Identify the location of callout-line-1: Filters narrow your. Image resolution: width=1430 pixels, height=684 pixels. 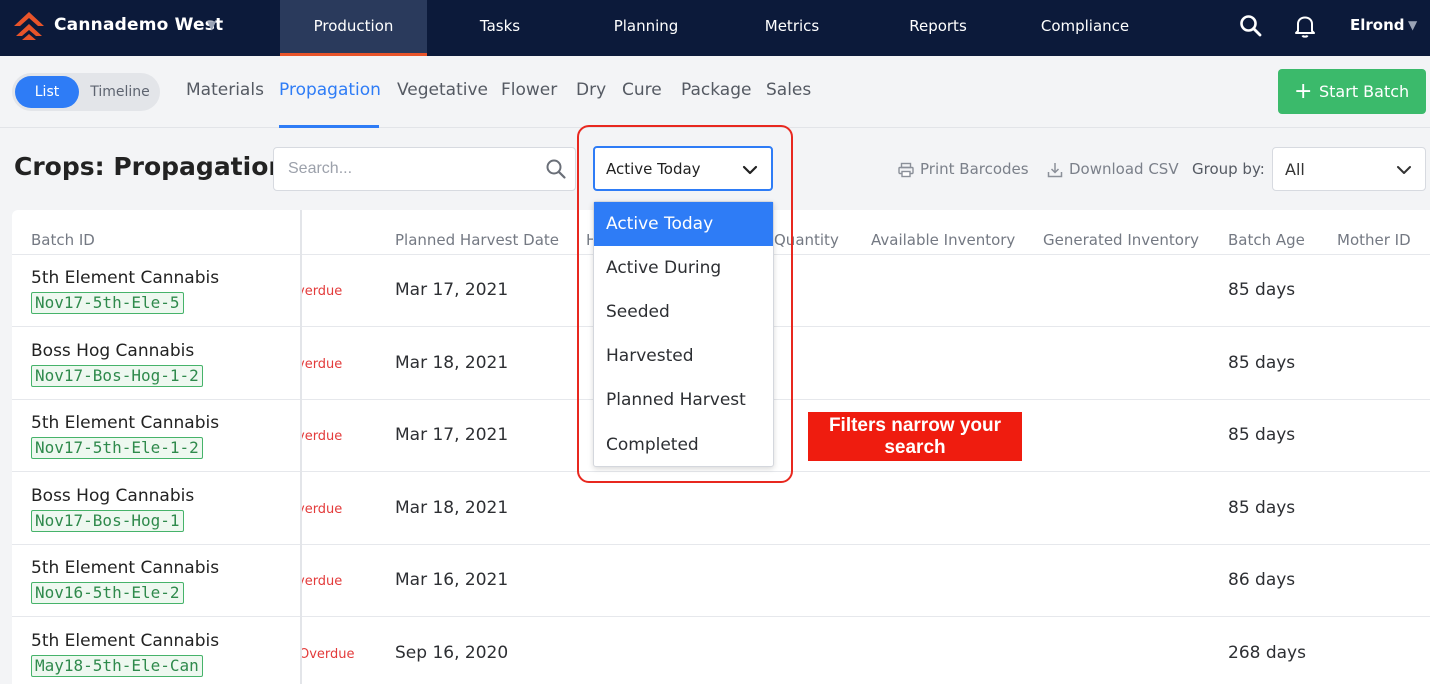
(915, 425).